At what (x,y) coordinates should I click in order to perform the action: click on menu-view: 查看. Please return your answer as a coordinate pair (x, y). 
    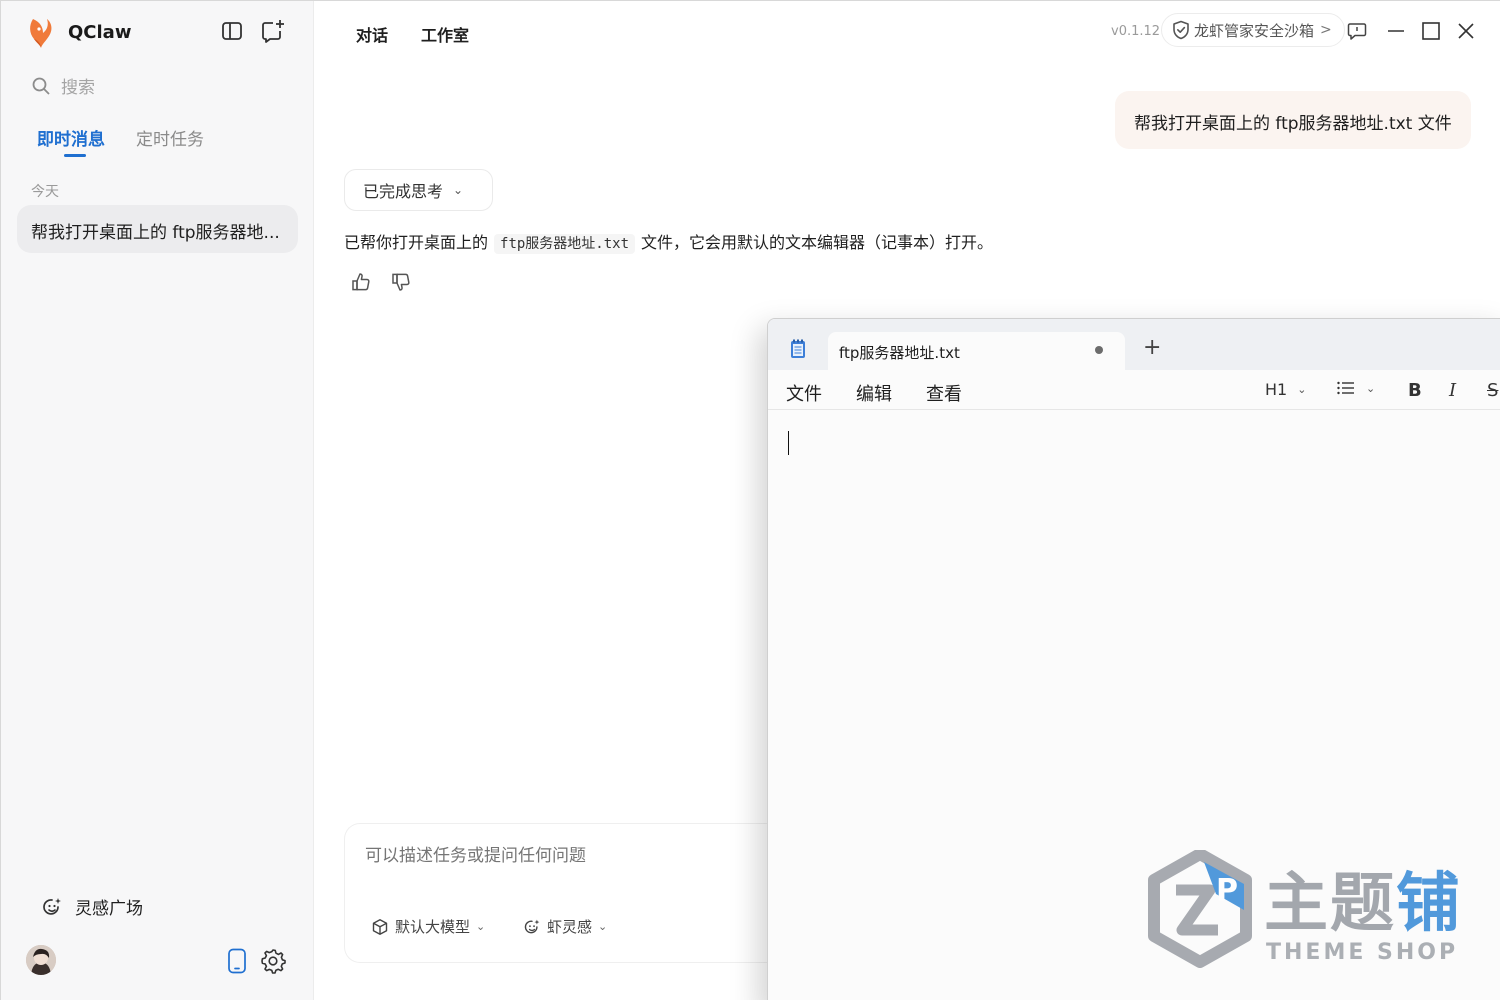
    Looking at the image, I should click on (944, 393).